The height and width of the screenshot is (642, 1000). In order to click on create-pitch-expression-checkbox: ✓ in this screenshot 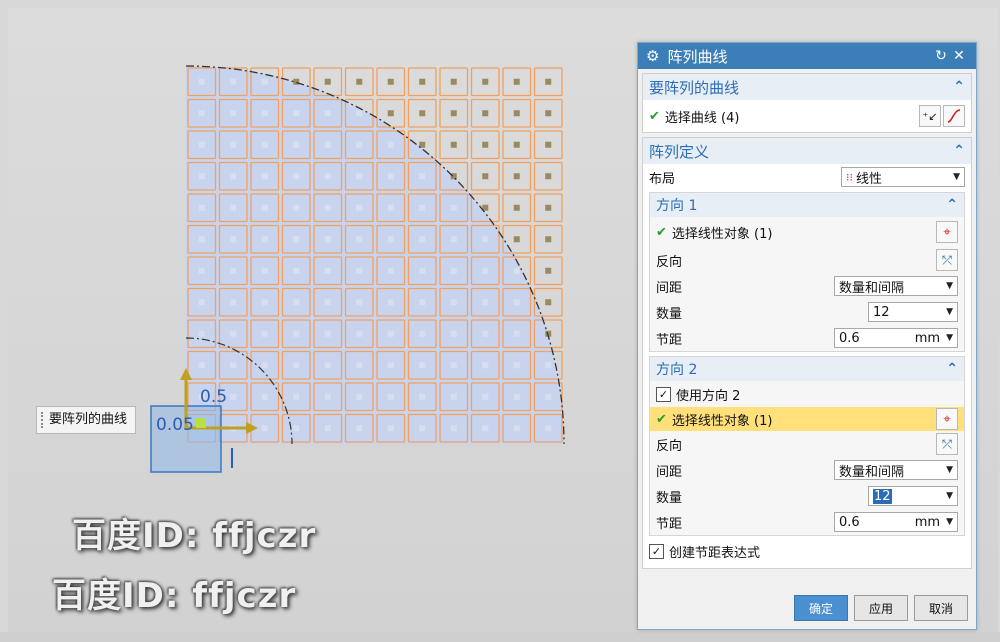, I will do `click(656, 551)`.